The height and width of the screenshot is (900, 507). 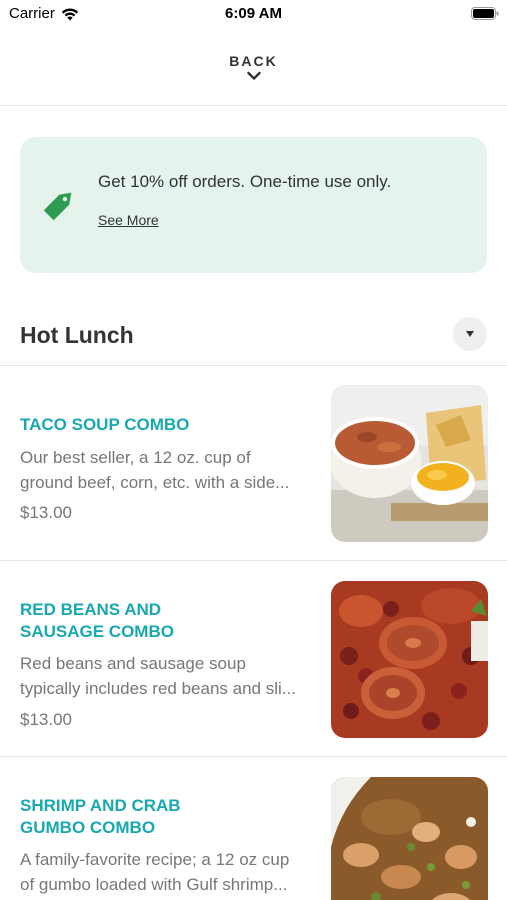 I want to click on item-name: TACO SOUP COMBO, so click(x=105, y=424).